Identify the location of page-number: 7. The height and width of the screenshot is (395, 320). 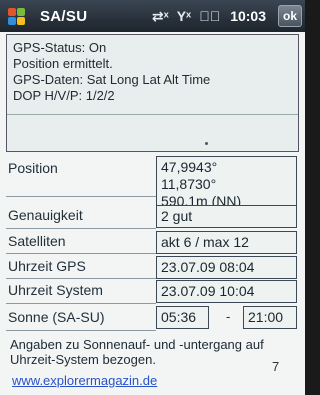
(276, 366).